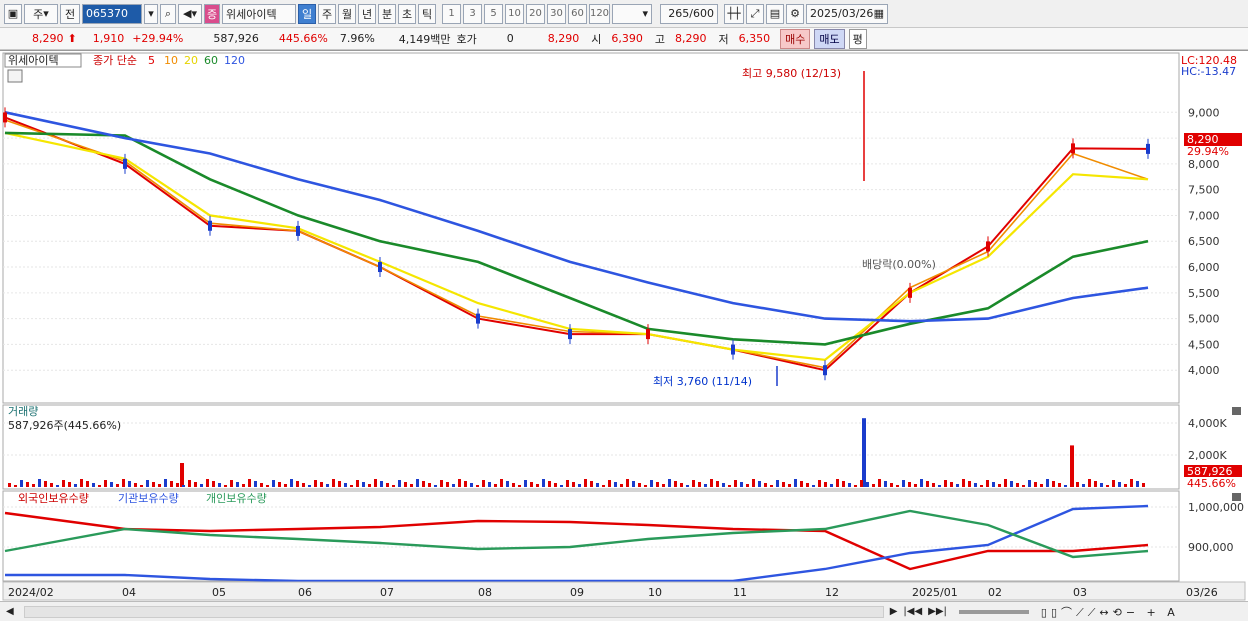  What do you see at coordinates (591, 447) in the screenshot?
I see `volume-panel` at bounding box center [591, 447].